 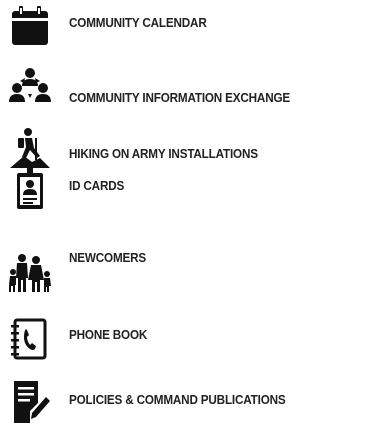 What do you see at coordinates (97, 185) in the screenshot?
I see `menu-item-label: ID CARDS` at bounding box center [97, 185].